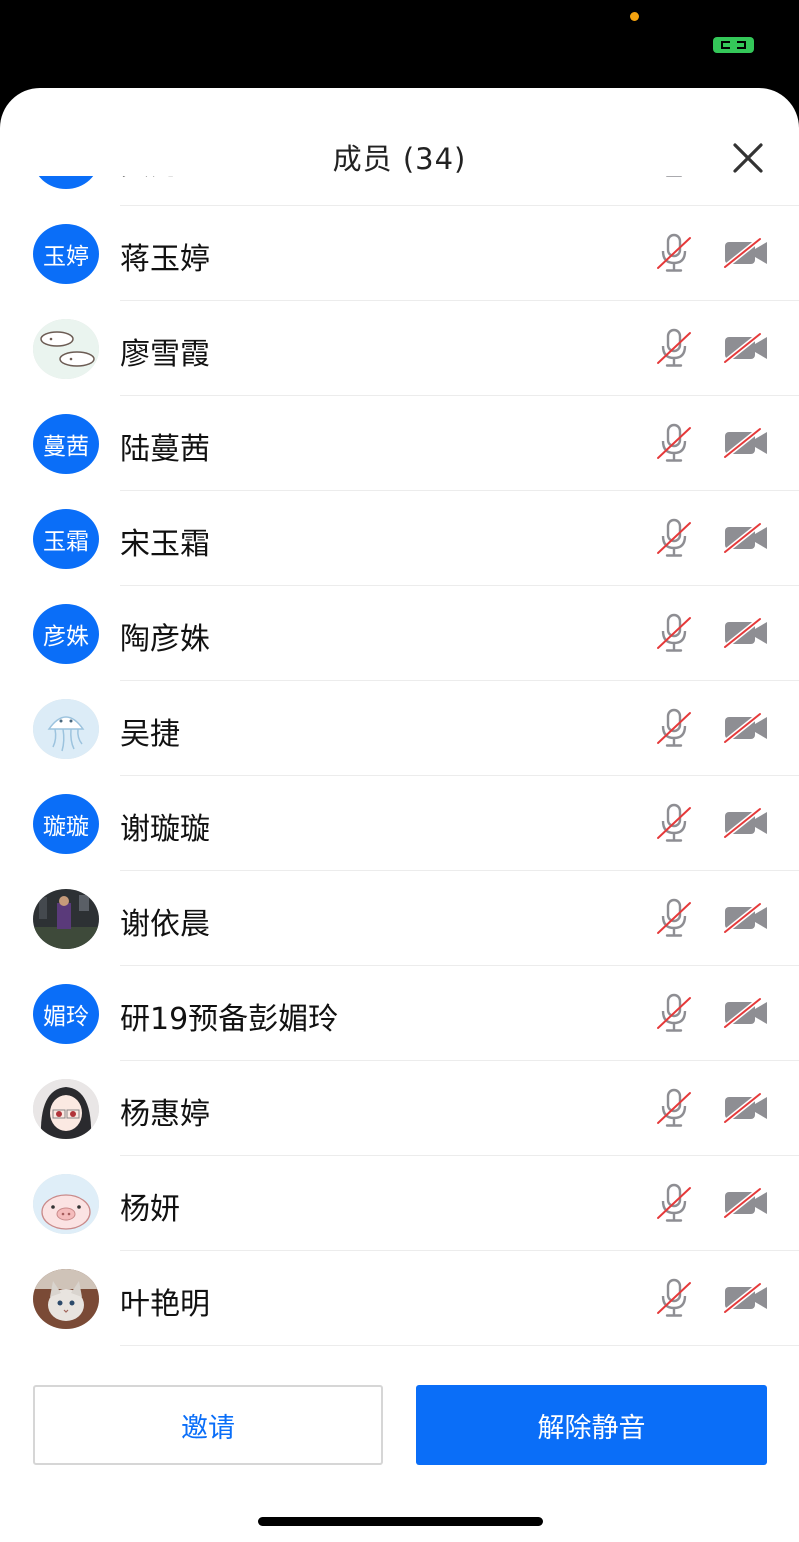 The height and width of the screenshot is (1542, 799). What do you see at coordinates (165, 449) in the screenshot?
I see `member-name: 陆蔓茜` at bounding box center [165, 449].